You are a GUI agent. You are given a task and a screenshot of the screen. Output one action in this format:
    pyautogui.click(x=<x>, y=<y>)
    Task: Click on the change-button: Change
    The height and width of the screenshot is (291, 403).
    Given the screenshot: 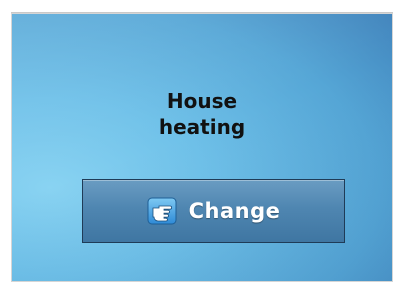 What is the action you would take?
    pyautogui.click(x=213, y=211)
    